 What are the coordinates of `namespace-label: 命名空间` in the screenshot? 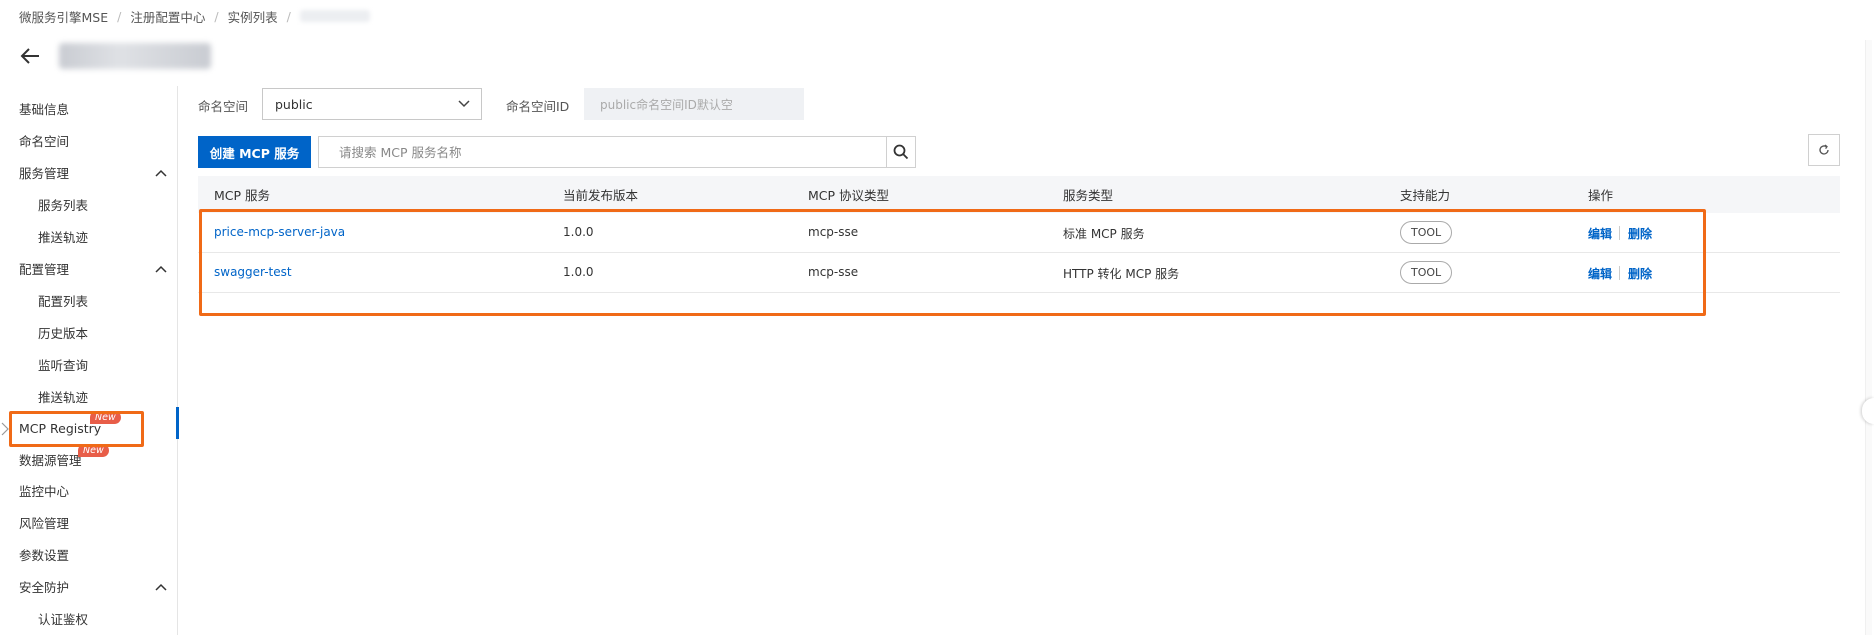 It's located at (223, 106).